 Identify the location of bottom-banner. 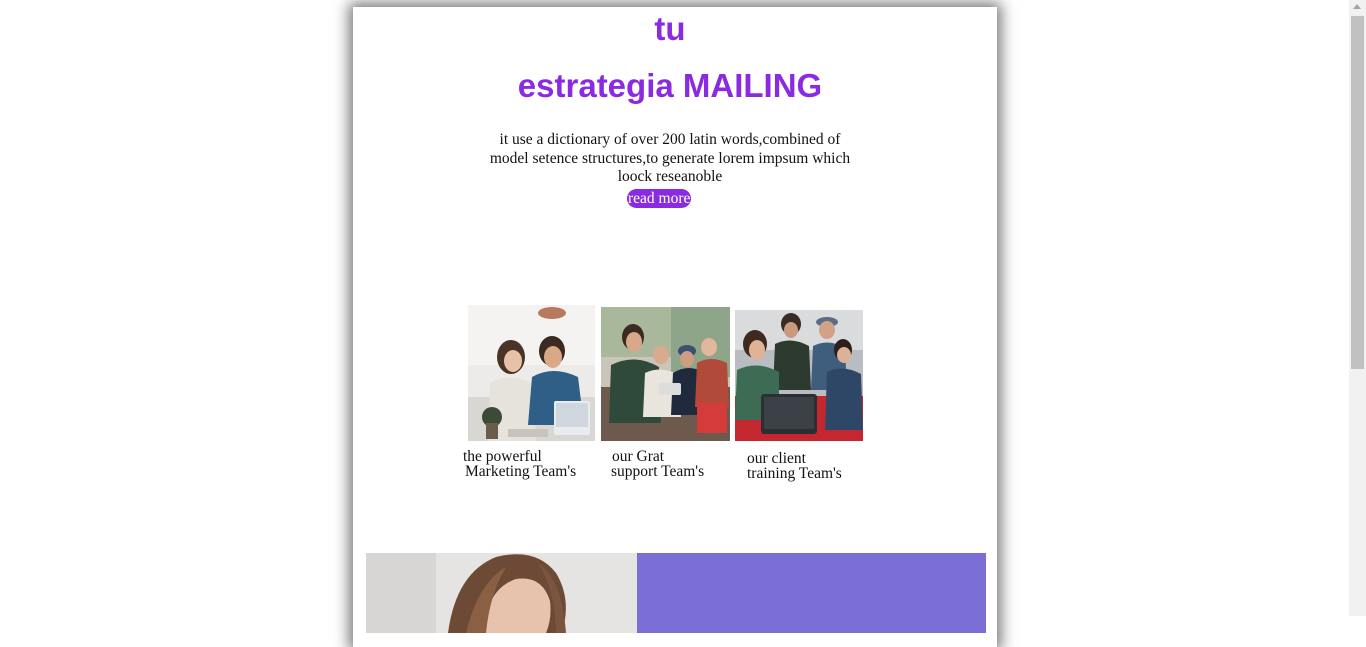
(676, 593).